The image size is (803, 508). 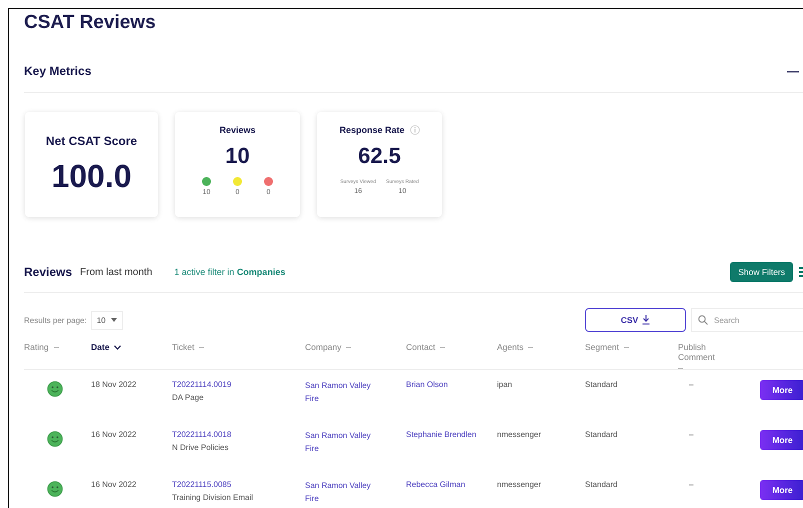 What do you see at coordinates (91, 176) in the screenshot?
I see `metric-value: 100.0` at bounding box center [91, 176].